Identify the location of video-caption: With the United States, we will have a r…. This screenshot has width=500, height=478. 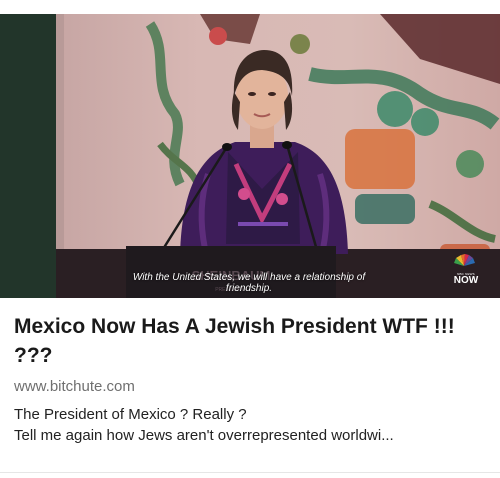
(249, 283).